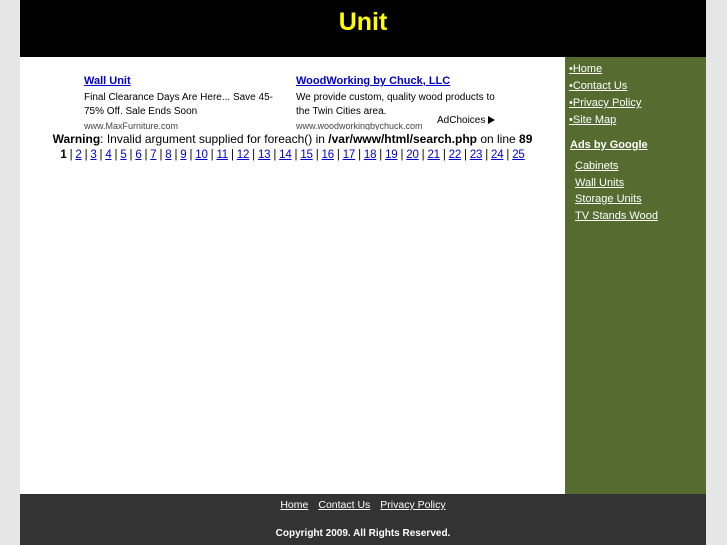 This screenshot has height=545, width=727. What do you see at coordinates (616, 216) in the screenshot?
I see `google-ad-link-tv-stands-wood: TV Stands Wood` at bounding box center [616, 216].